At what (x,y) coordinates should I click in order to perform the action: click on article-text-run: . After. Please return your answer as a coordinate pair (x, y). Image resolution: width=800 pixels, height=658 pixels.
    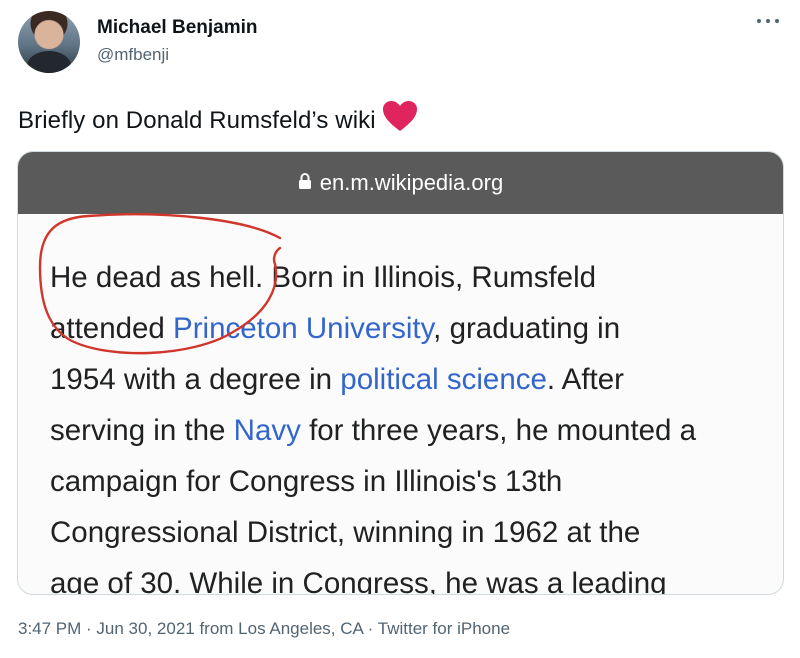
    Looking at the image, I should click on (585, 379).